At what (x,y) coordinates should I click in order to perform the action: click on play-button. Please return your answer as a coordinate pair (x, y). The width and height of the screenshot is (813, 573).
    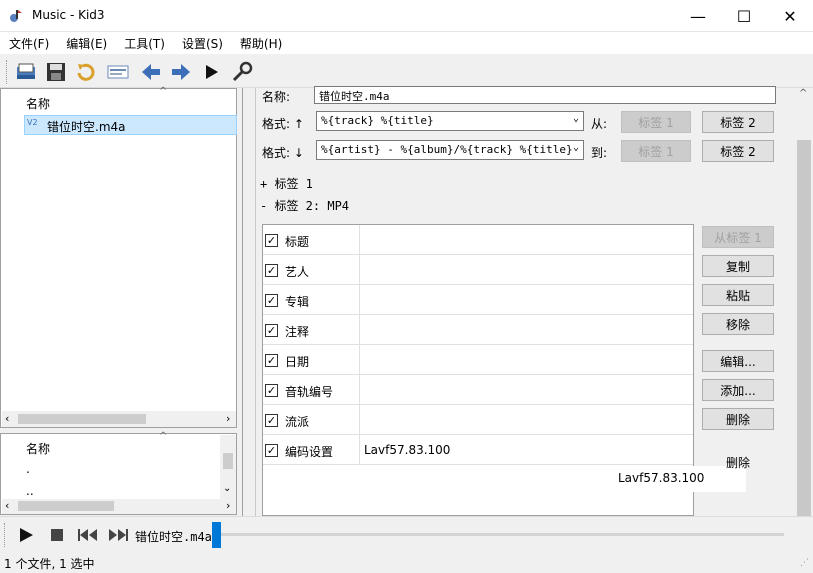
    Looking at the image, I should click on (211, 72).